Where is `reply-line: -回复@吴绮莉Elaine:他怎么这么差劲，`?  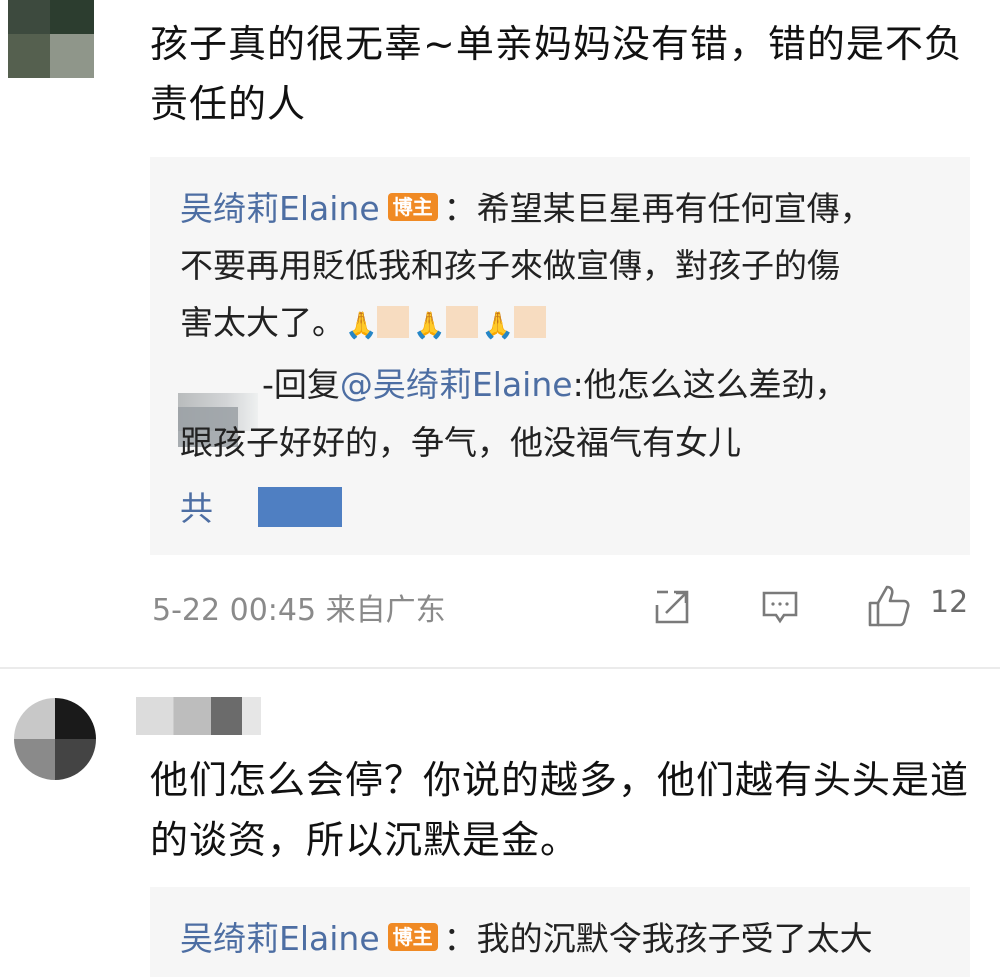 reply-line: -回复@吴绮莉Elaine:他怎么这么差劲， is located at coordinates (555, 384).